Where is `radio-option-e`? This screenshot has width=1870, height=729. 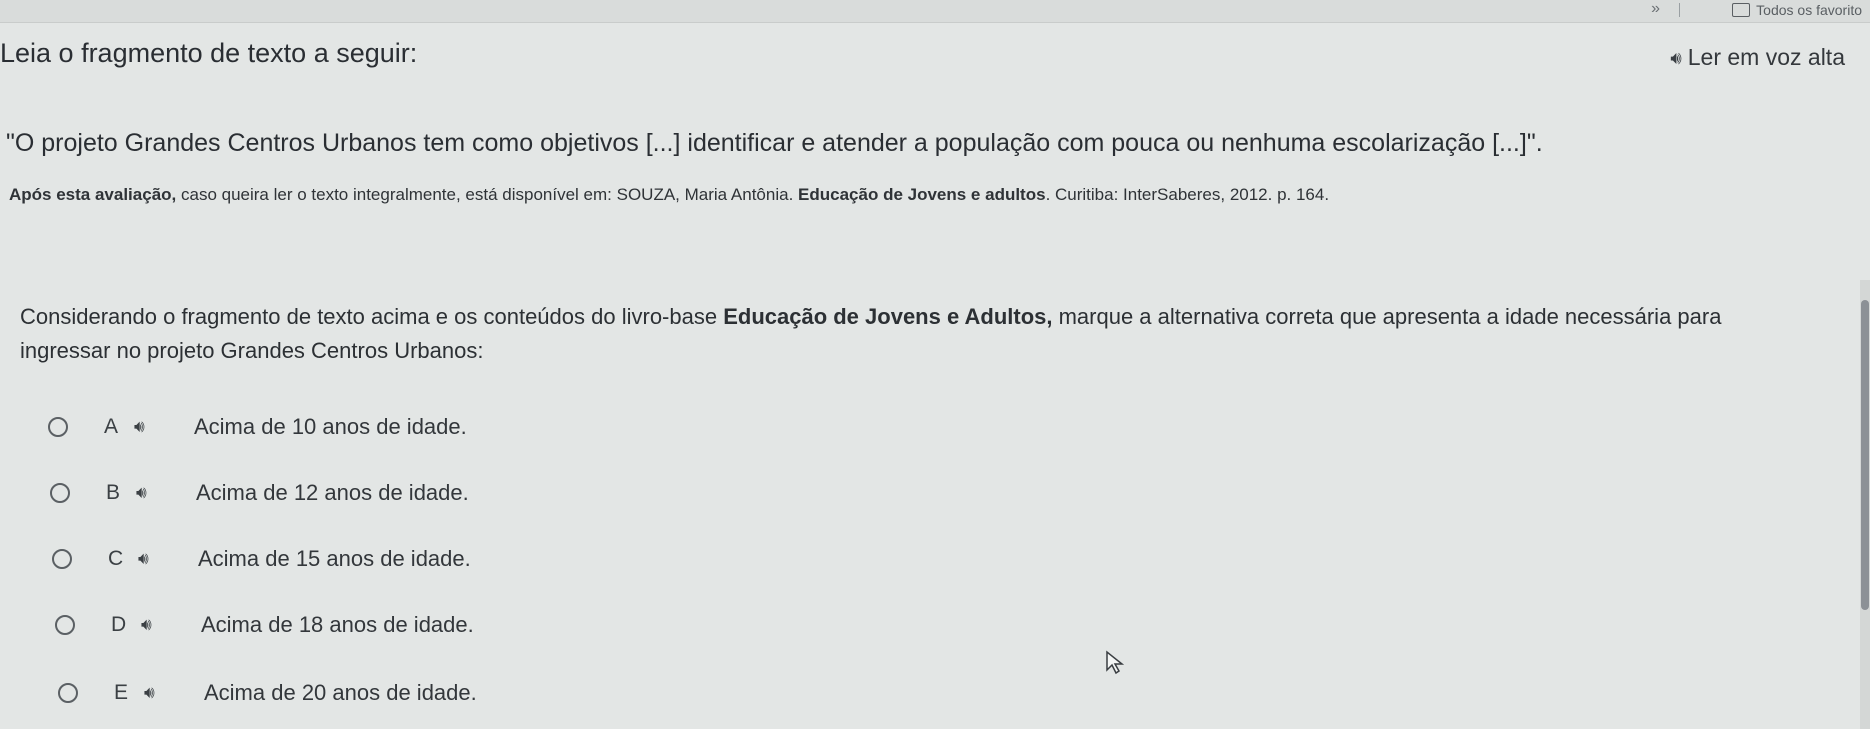
radio-option-e is located at coordinates (68, 693).